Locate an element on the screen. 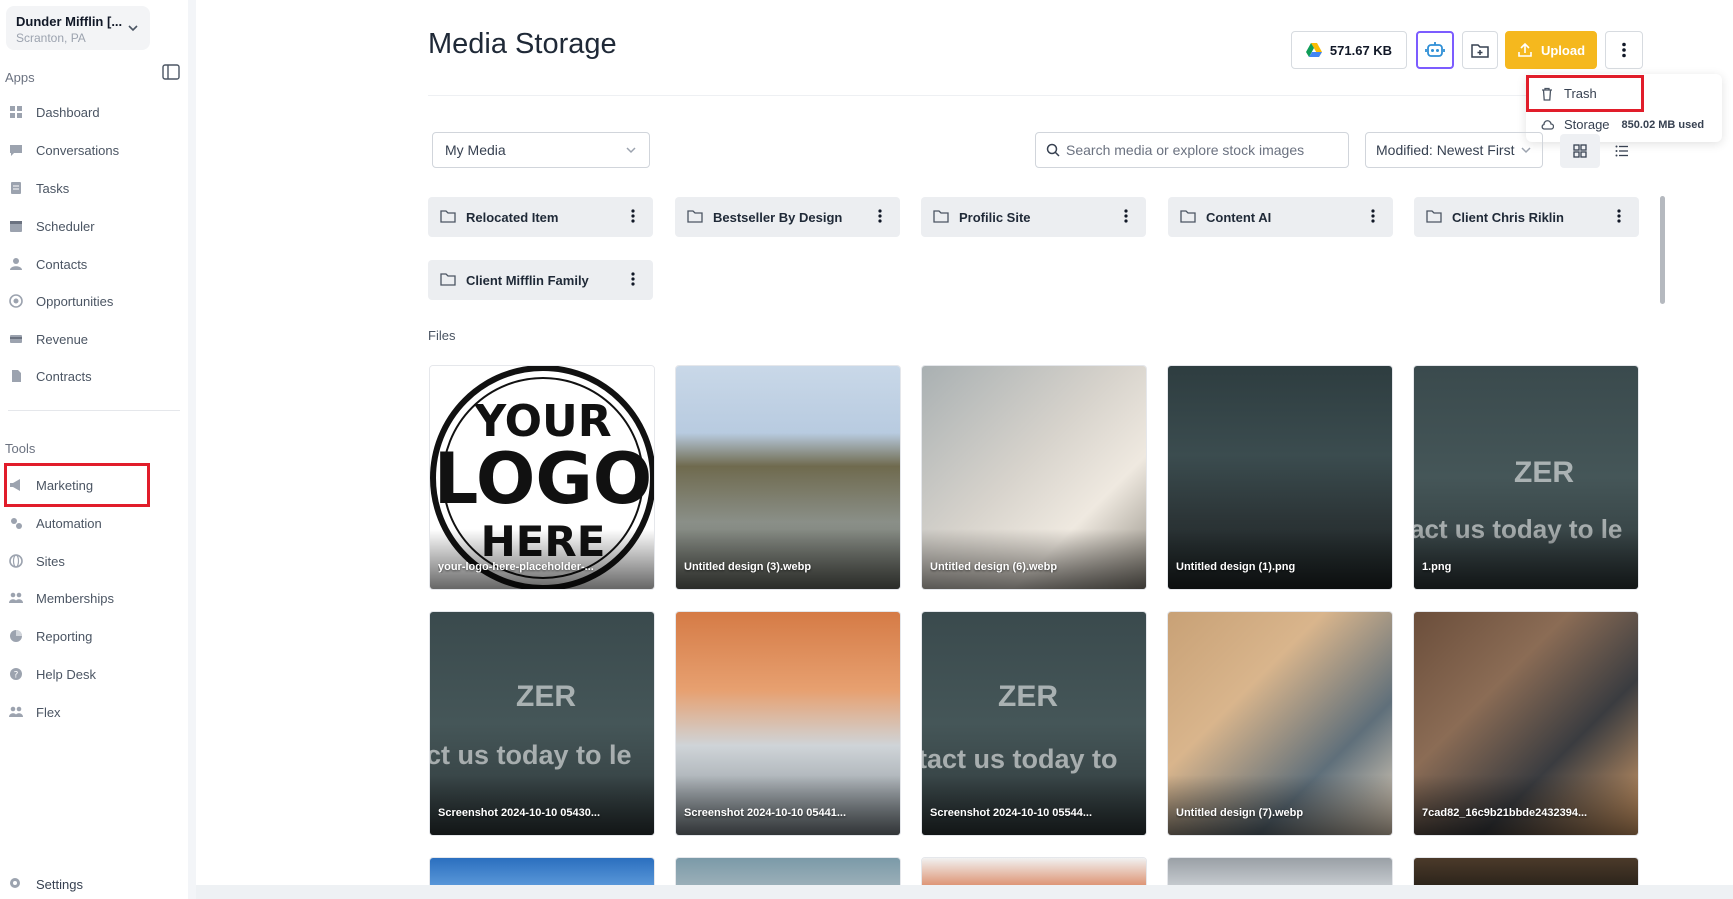 The image size is (1733, 899). scrollbar-thumb is located at coordinates (1662, 250).